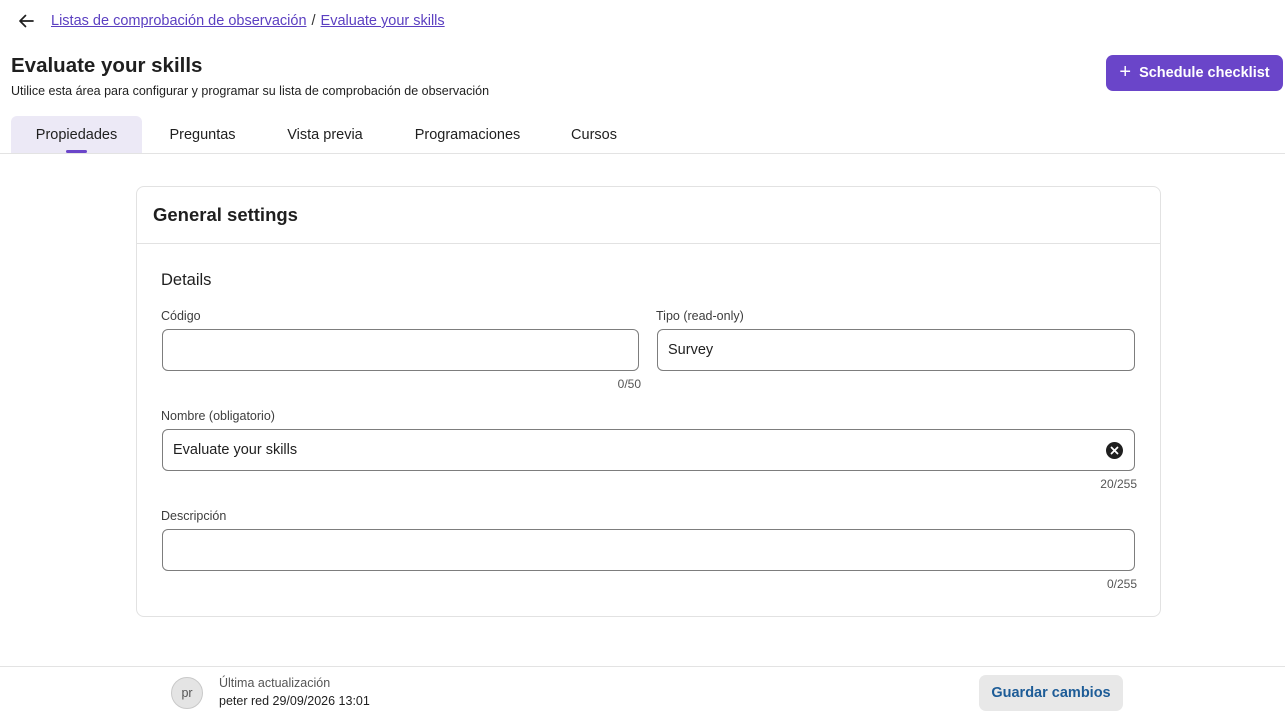 The width and height of the screenshot is (1285, 721). What do you see at coordinates (187, 693) in the screenshot?
I see `avatar: pr` at bounding box center [187, 693].